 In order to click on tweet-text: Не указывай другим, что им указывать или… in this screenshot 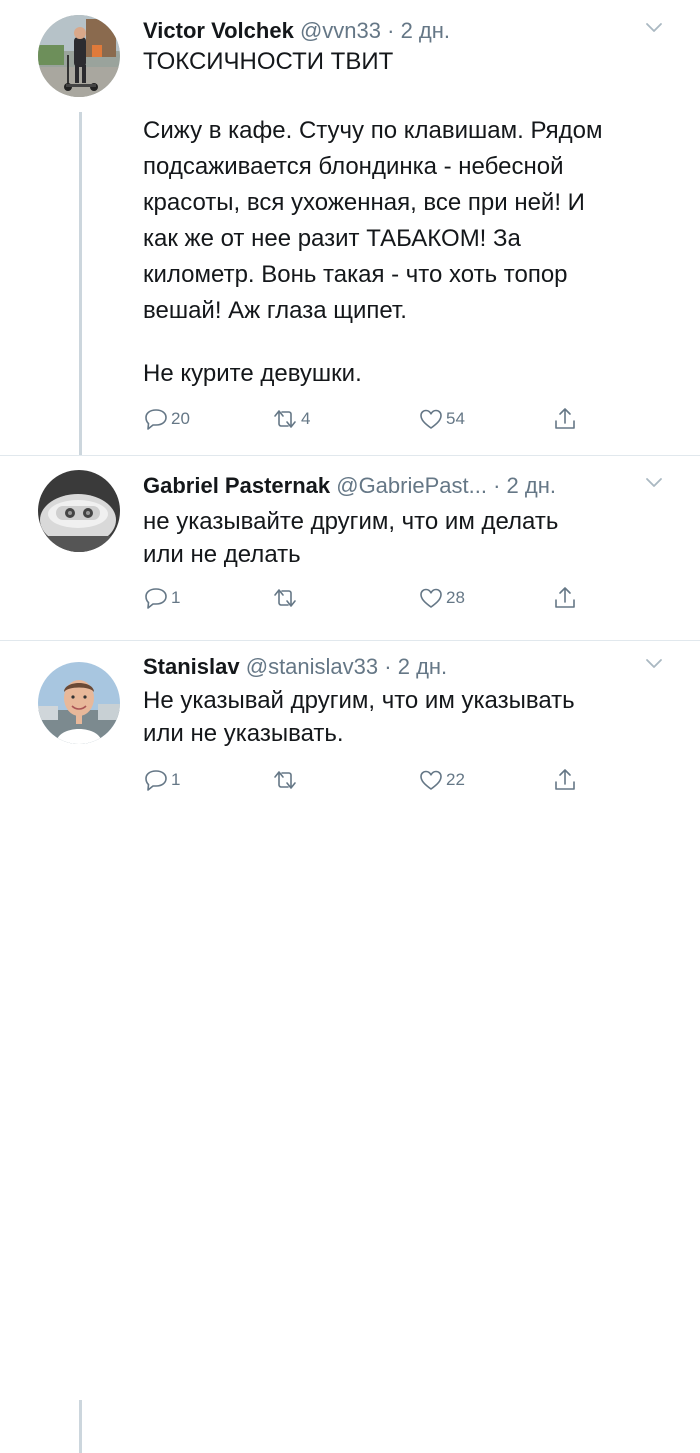, I will do `click(359, 717)`.